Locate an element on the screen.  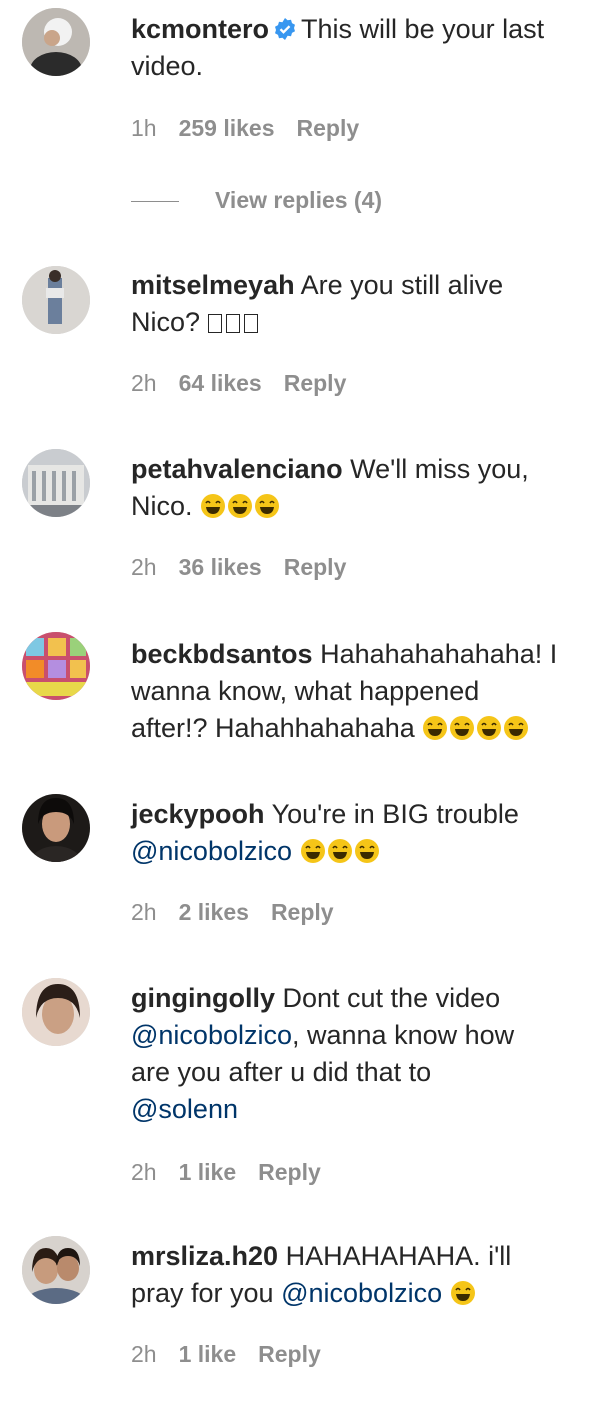
missing-glyph-icon is located at coordinates (234, 322).